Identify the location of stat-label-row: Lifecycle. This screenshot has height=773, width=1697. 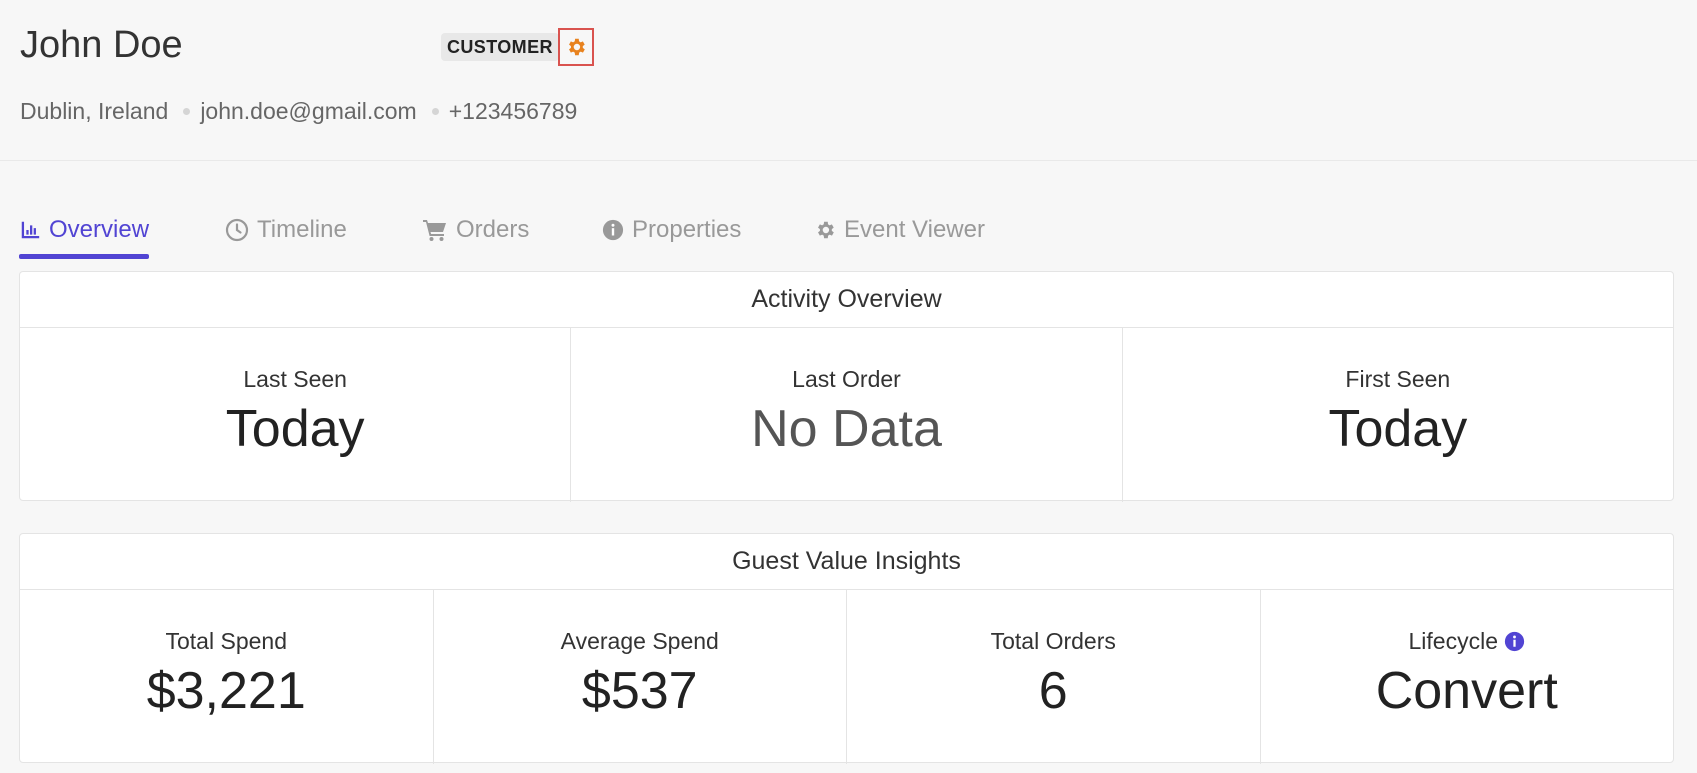
(1467, 641).